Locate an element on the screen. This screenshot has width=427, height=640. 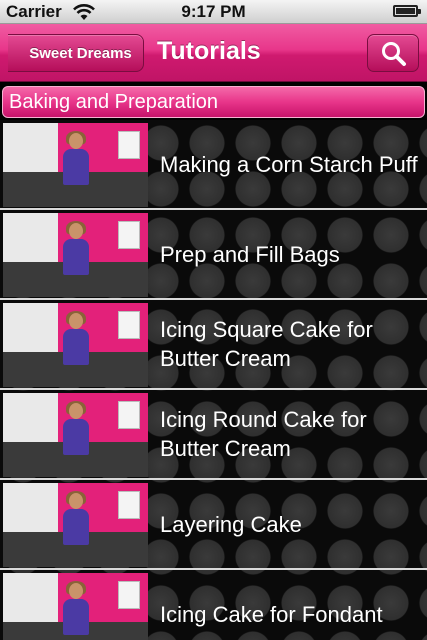
list-item: Layering Cake is located at coordinates (213, 525).